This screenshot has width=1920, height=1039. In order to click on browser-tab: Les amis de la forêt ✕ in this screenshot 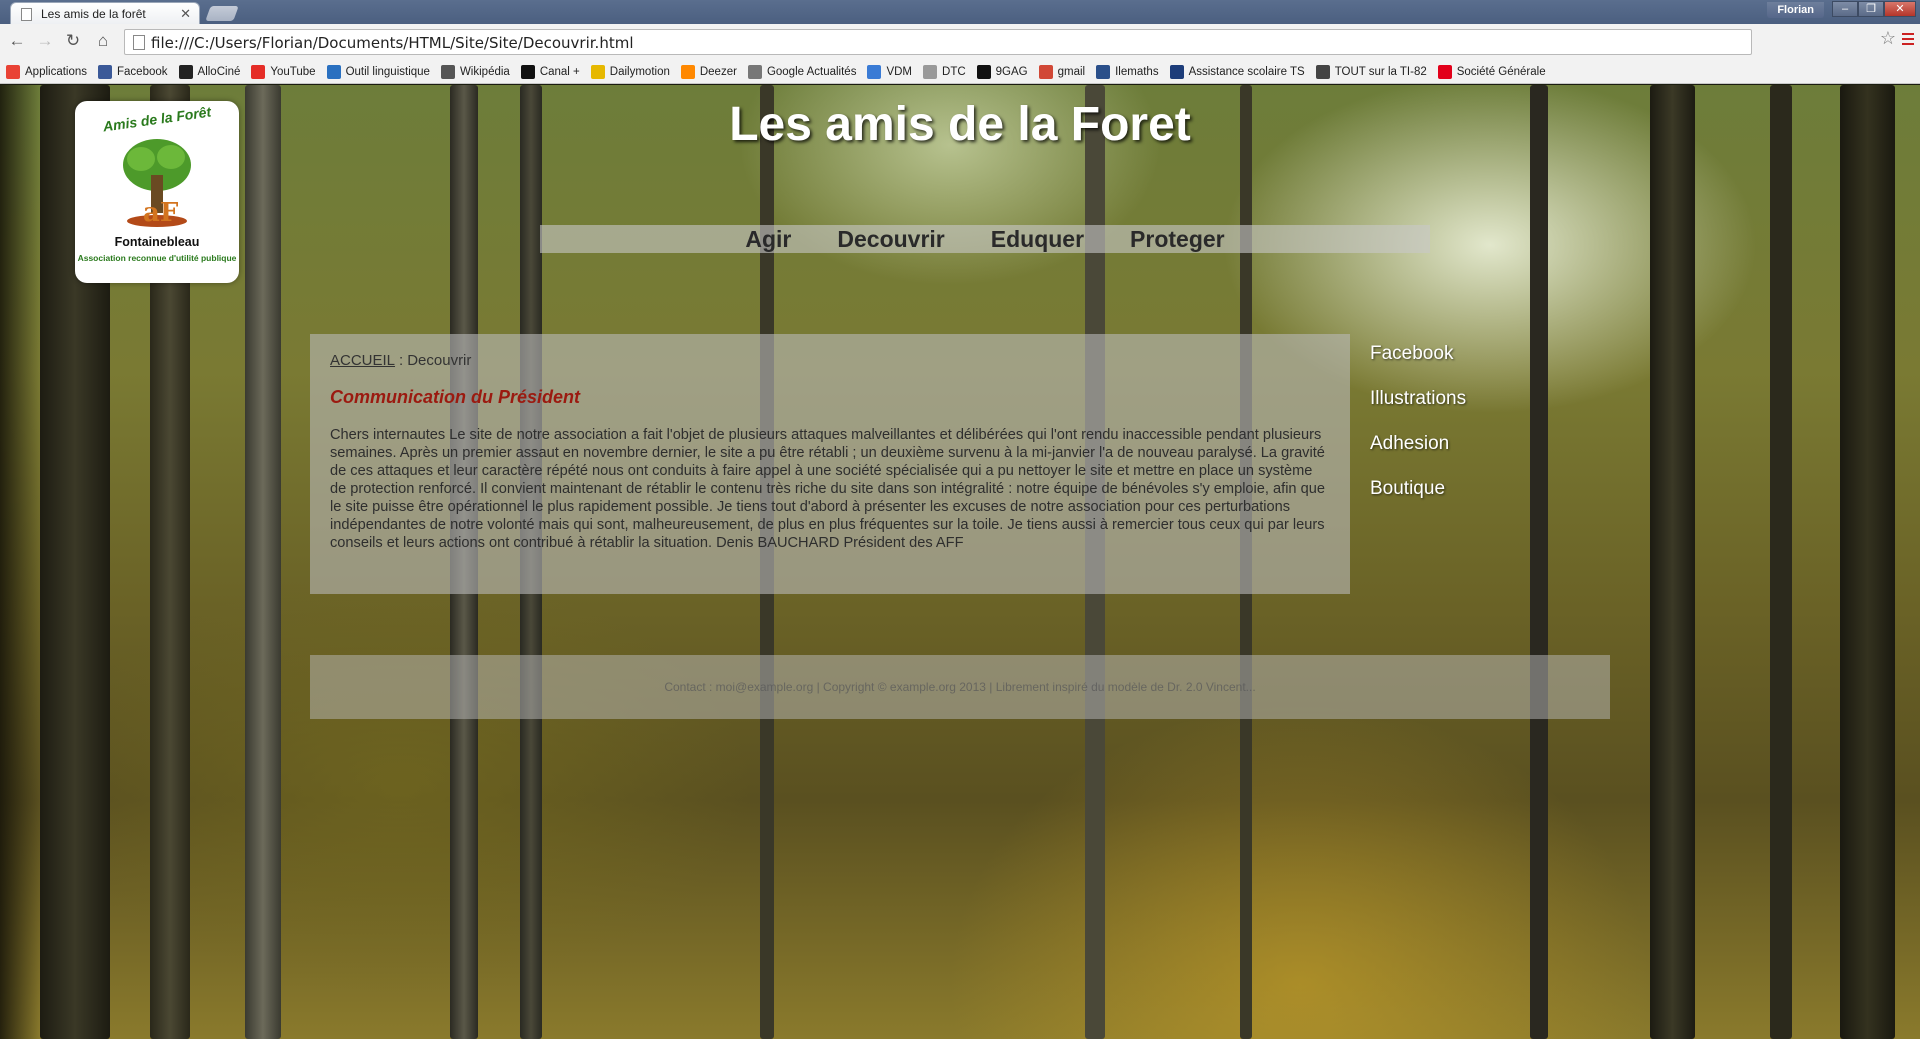, I will do `click(105, 13)`.